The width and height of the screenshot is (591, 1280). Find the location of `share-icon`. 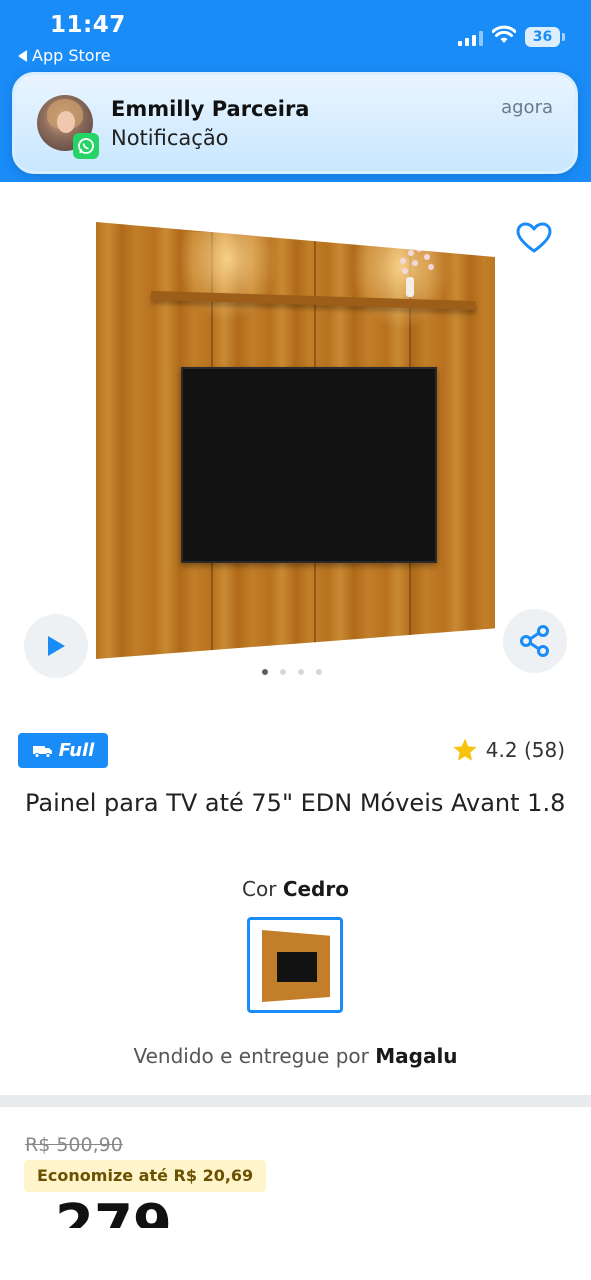

share-icon is located at coordinates (534, 641).